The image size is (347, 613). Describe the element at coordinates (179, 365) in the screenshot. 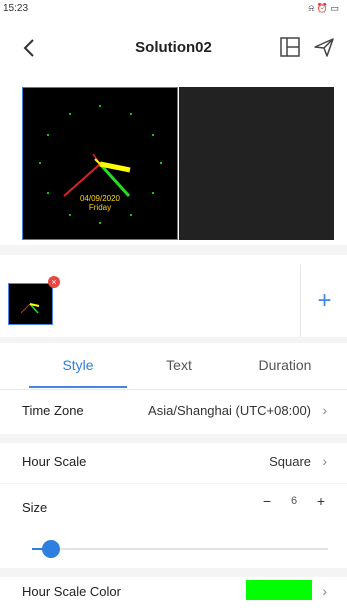

I see `tab-text: Text` at that location.